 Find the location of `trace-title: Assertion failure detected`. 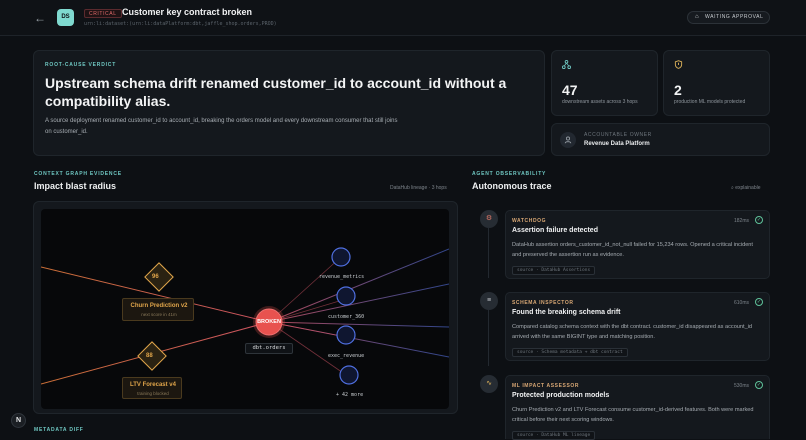

trace-title: Assertion failure detected is located at coordinates (555, 230).